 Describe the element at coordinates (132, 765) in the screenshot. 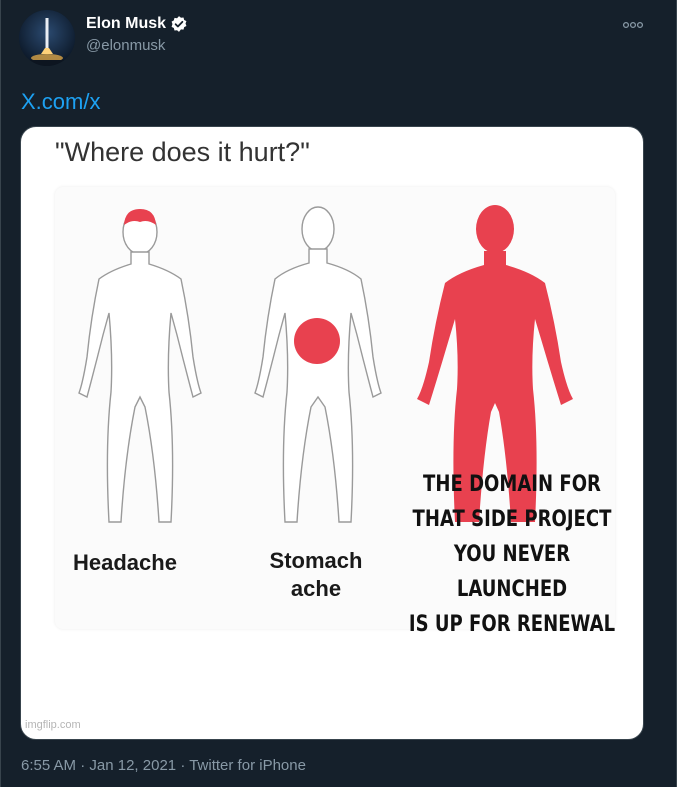

I see `tweet-date: Jan 12, 2021` at that location.